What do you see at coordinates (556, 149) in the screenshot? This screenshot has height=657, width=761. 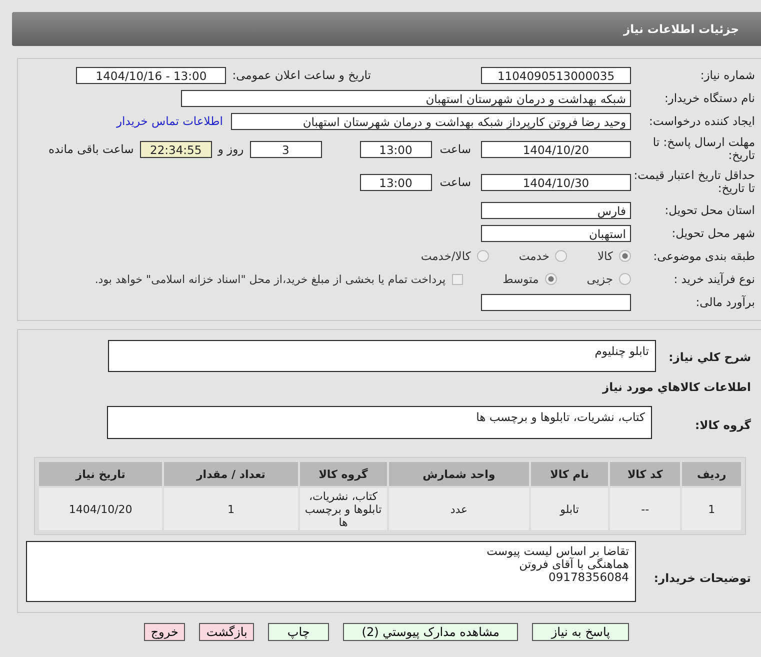 I see `deadline-date-field: 1404/10/20` at bounding box center [556, 149].